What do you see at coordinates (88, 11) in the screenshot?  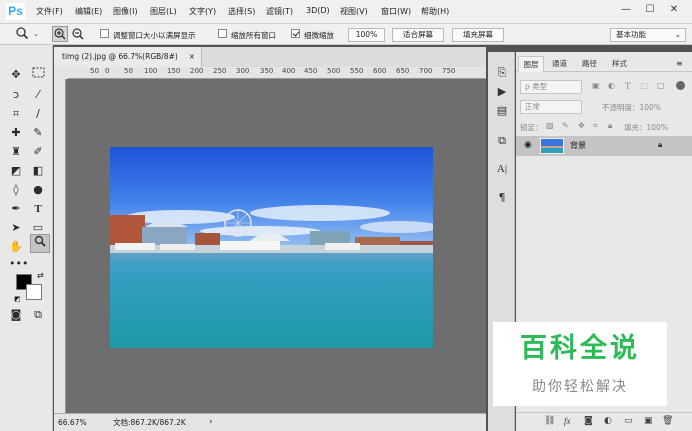 I see `menu-edit: 编辑(E)` at bounding box center [88, 11].